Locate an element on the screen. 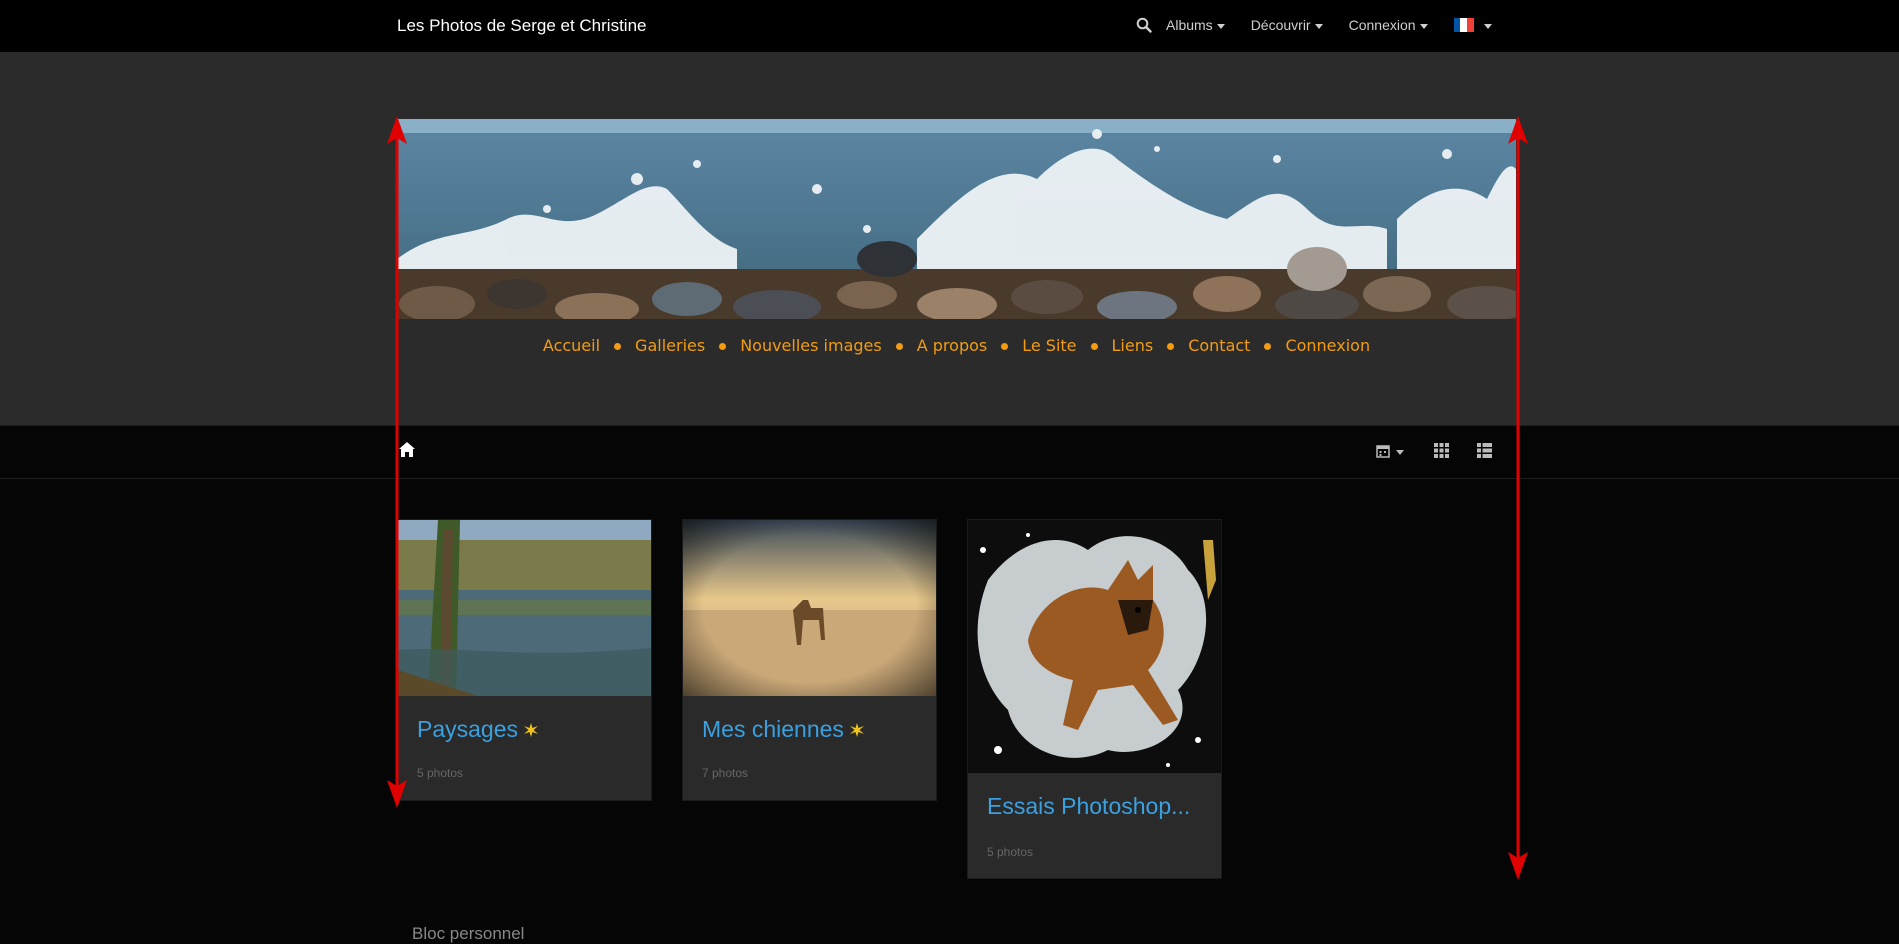  calendar-view-menu is located at coordinates (1390, 451).